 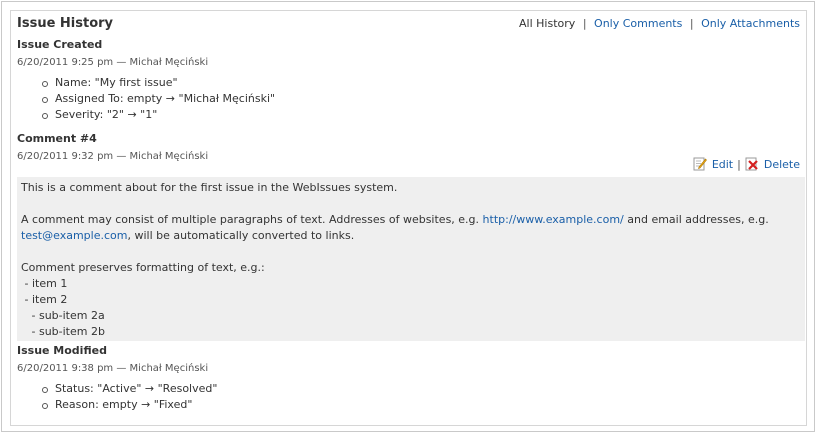 I want to click on panel-title: Issue History, so click(x=65, y=23).